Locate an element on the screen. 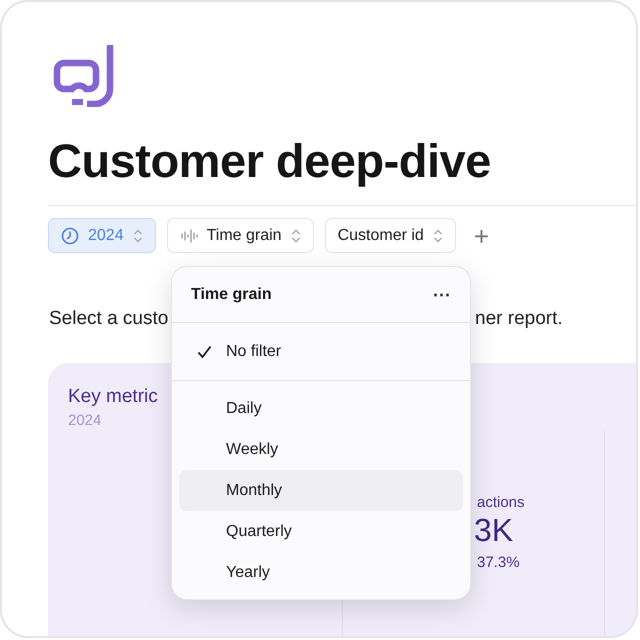  snorkel-logo-icon is located at coordinates (84, 75).